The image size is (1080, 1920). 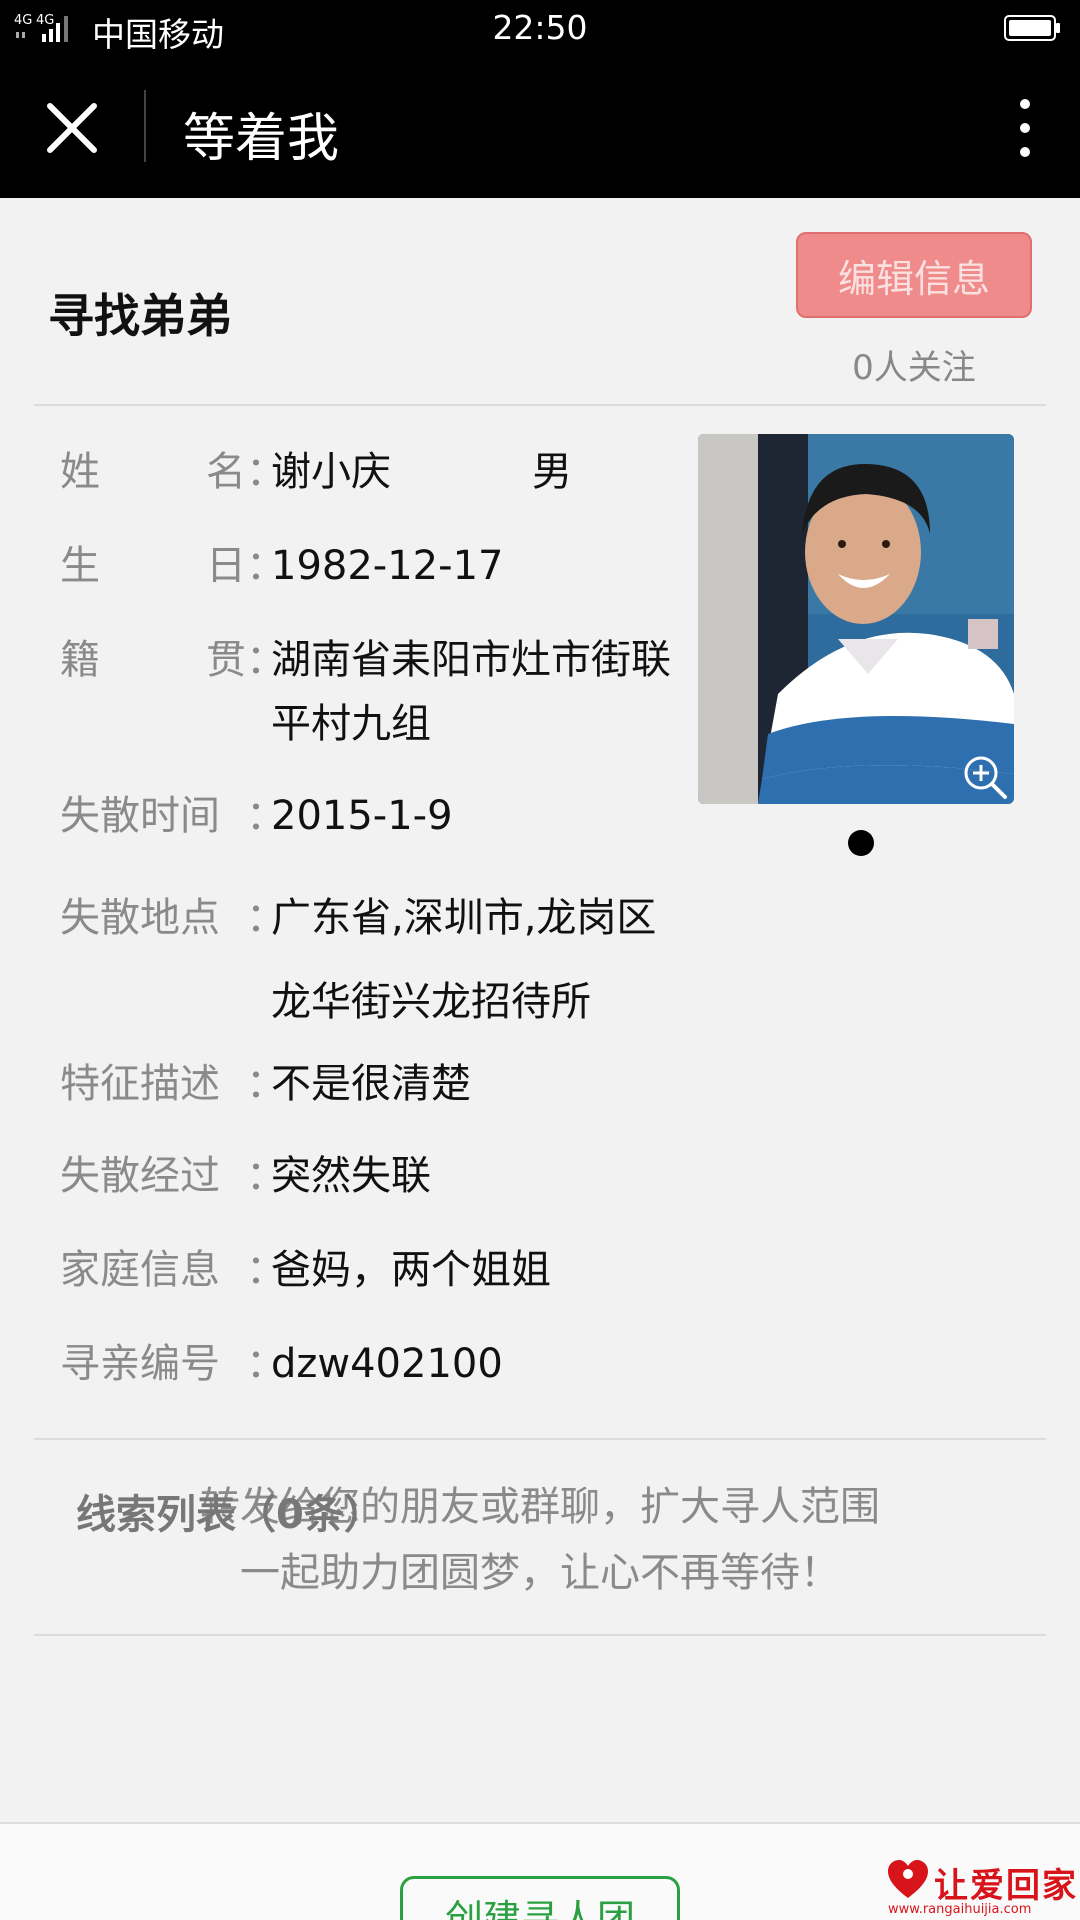 I want to click on page-title: 等着我, so click(x=261, y=139).